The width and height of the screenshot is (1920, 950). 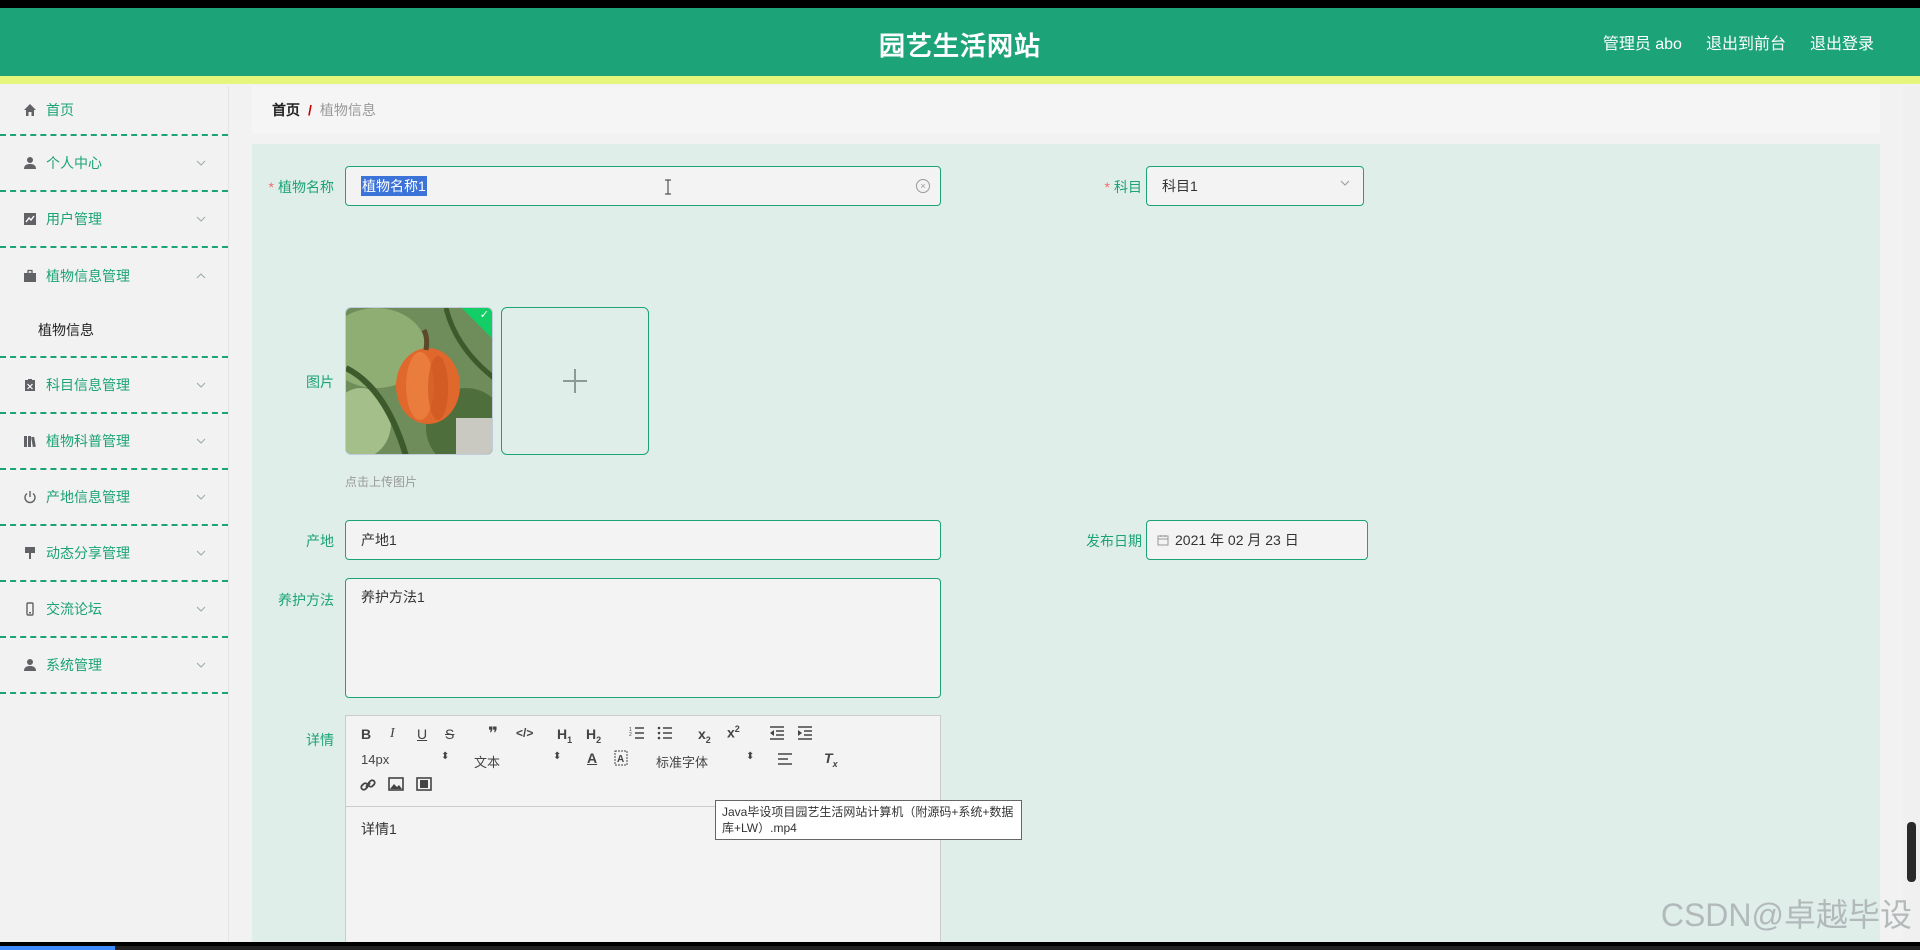 I want to click on sidebar-item-label: 系统管理, so click(x=74, y=665).